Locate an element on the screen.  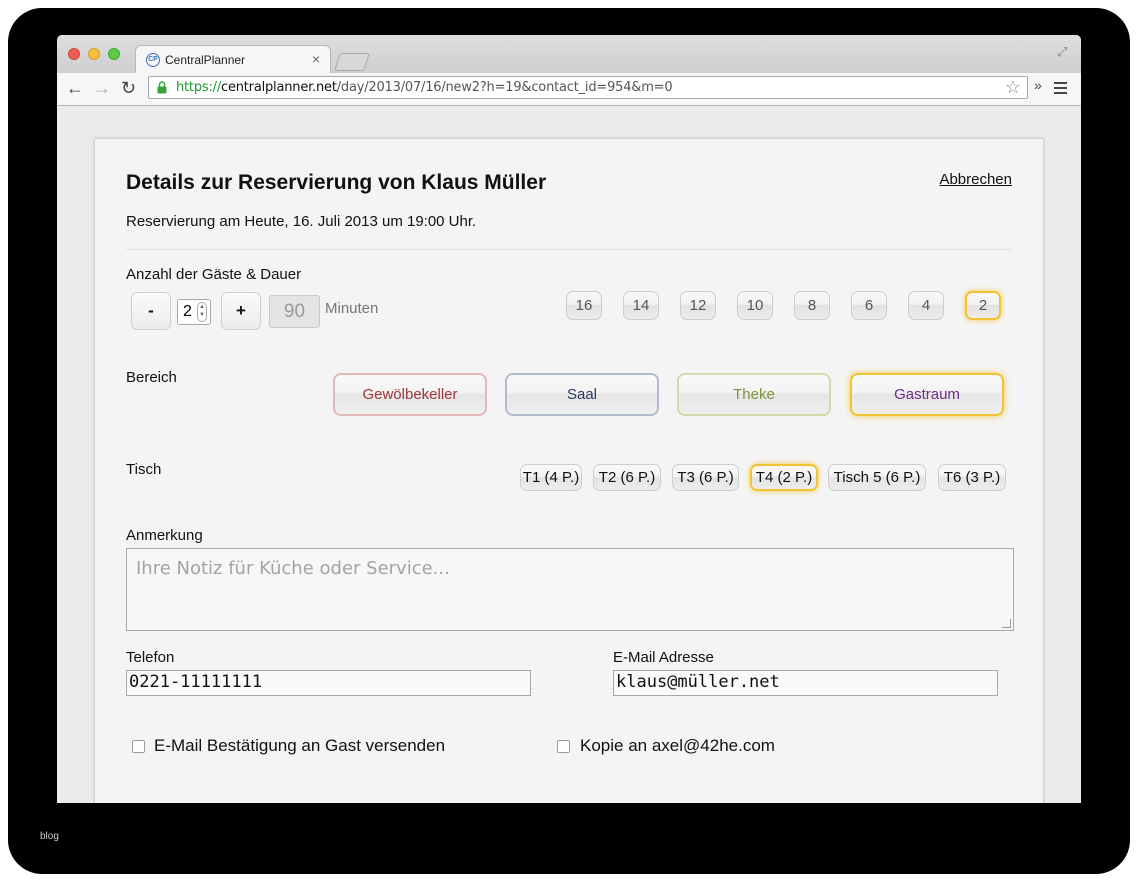
note-label: Anmerkung is located at coordinates (164, 535).